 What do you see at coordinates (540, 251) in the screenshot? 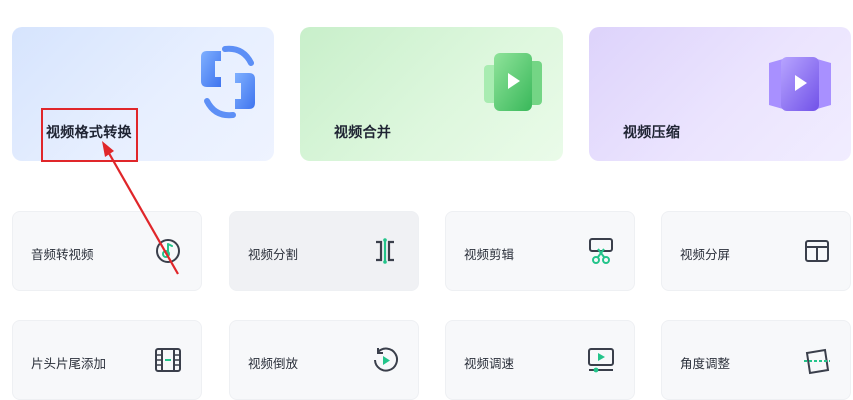
I see `video-cut-tool: 视频剪辑` at bounding box center [540, 251].